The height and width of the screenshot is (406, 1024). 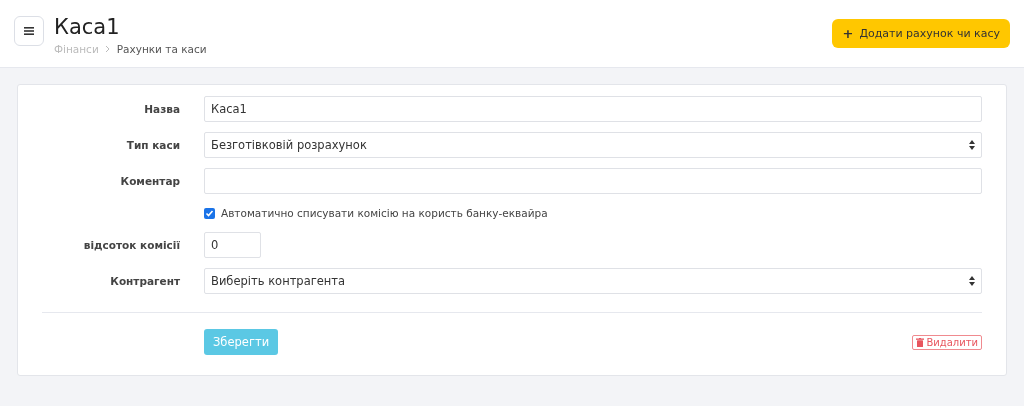 I want to click on menu-icon, so click(x=29, y=30).